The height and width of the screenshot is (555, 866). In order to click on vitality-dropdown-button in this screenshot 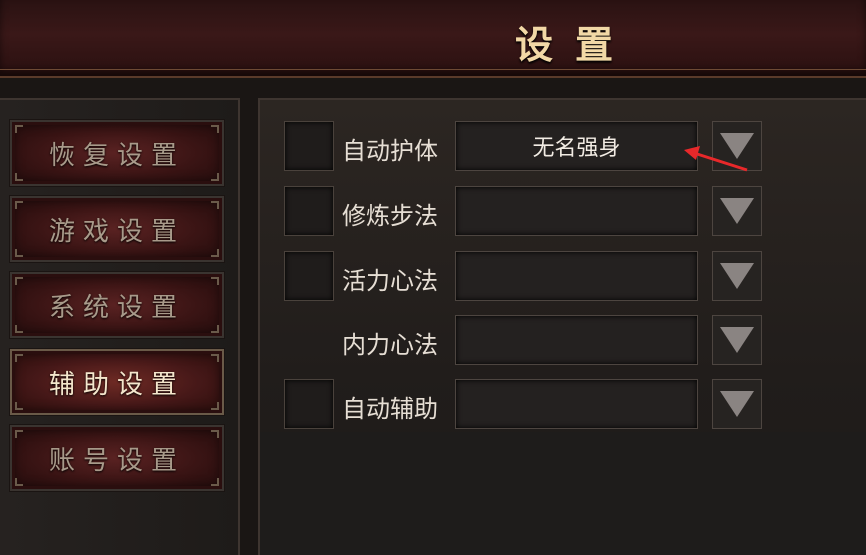, I will do `click(737, 276)`.